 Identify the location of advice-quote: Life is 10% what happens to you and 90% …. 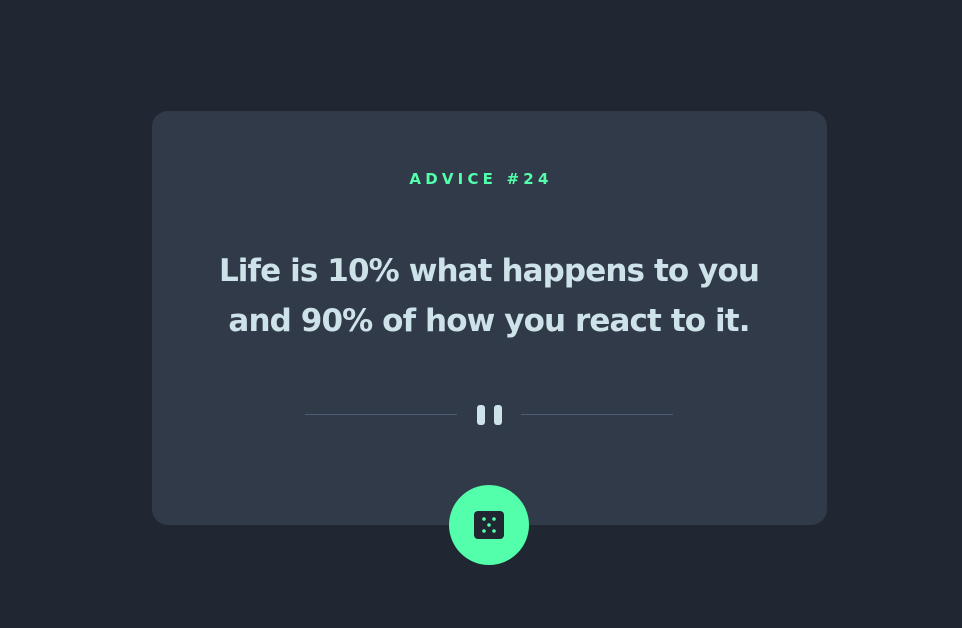
(489, 296).